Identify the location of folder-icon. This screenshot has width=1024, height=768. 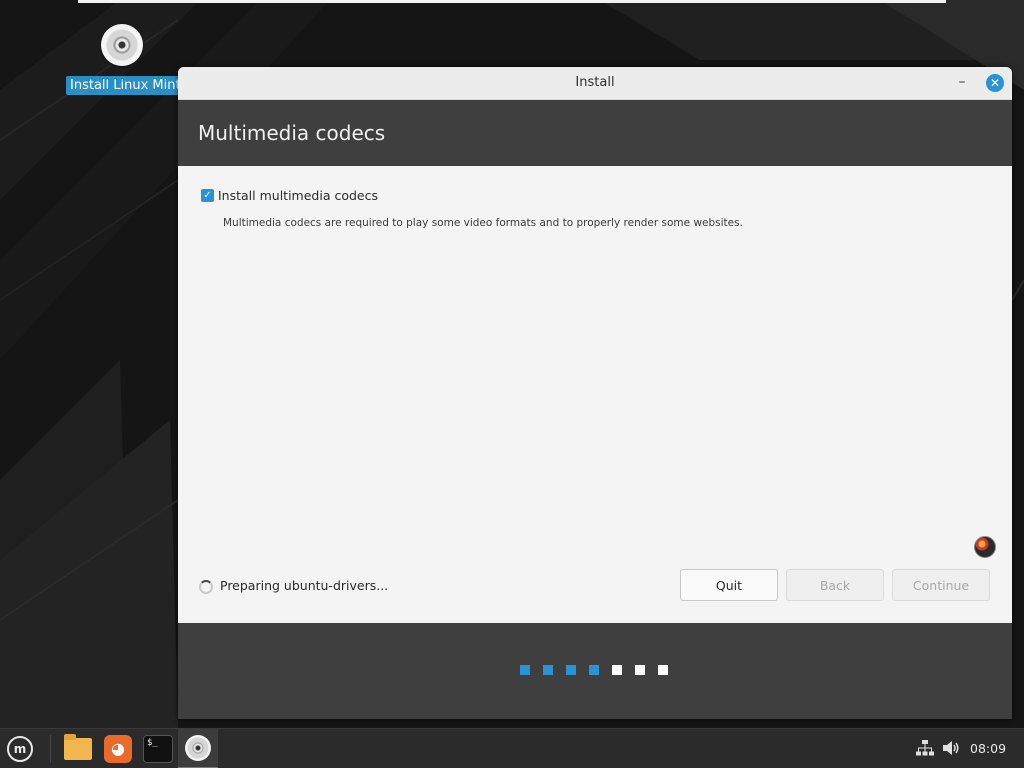
(78, 747).